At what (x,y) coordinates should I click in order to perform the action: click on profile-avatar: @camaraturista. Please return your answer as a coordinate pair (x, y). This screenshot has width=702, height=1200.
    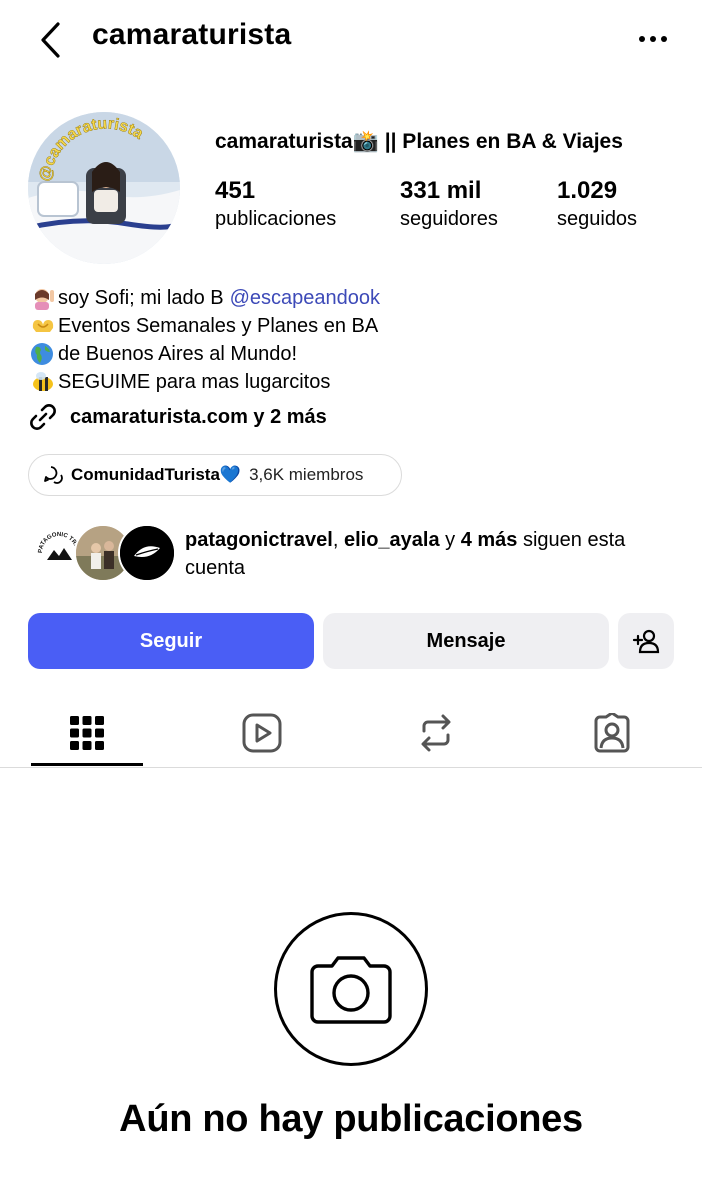
    Looking at the image, I should click on (104, 188).